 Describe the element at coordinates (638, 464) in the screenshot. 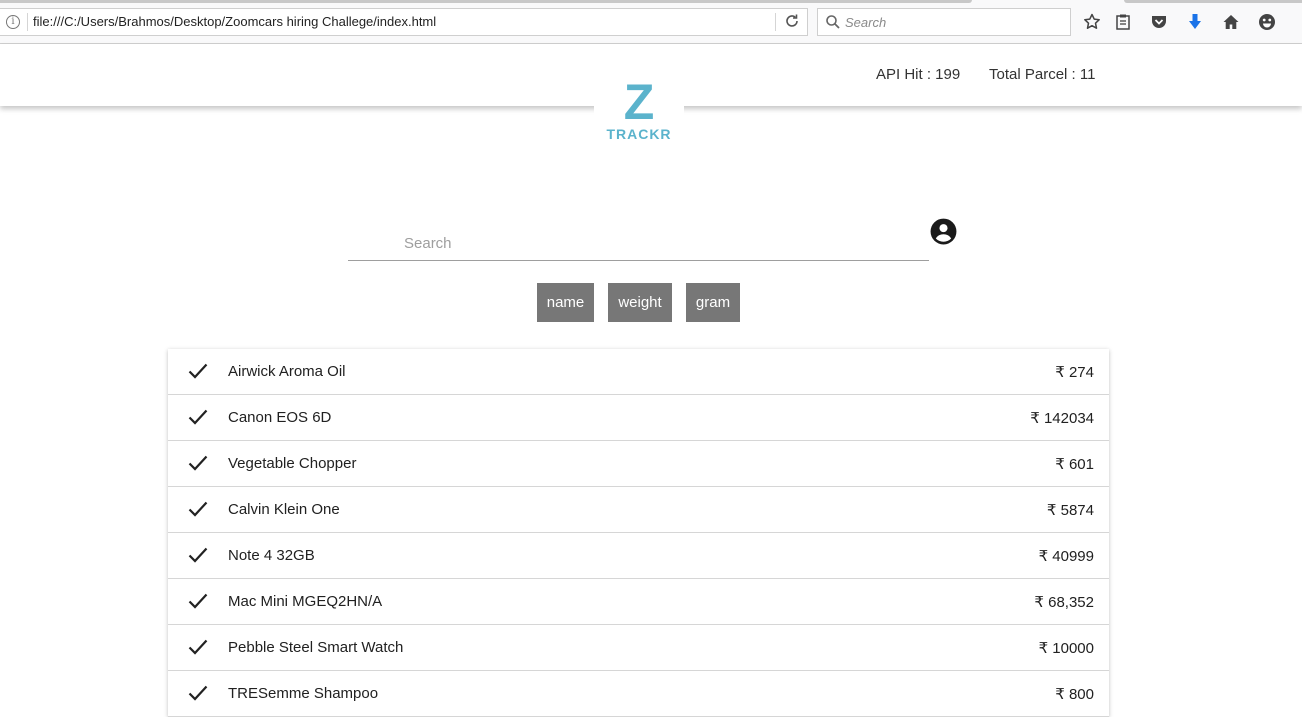

I see `list-item: Vegetable Chopper ₹ 601` at that location.